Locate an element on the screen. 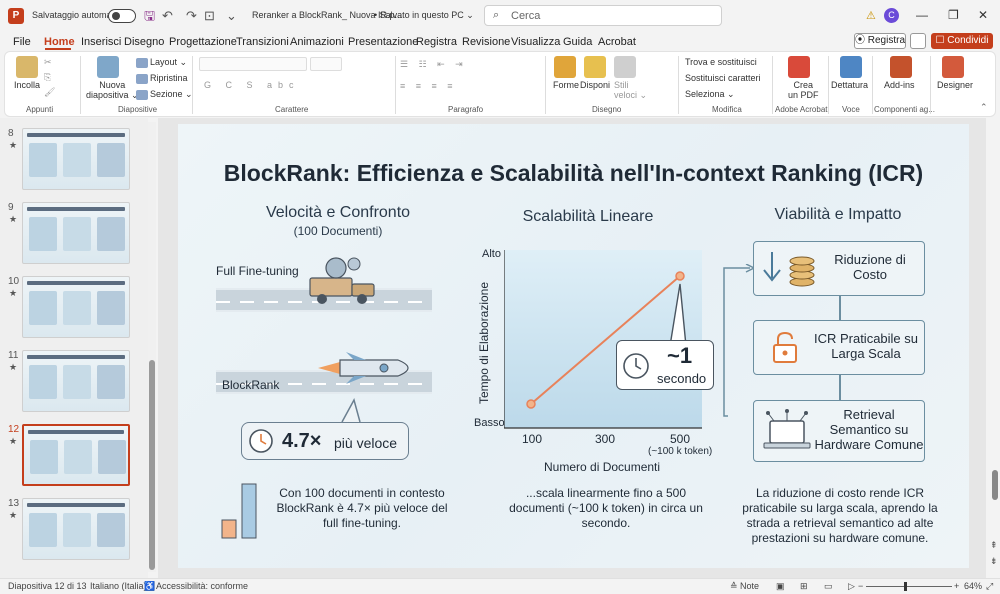 This screenshot has height=594, width=1000. tab-transizioni: Transizioni is located at coordinates (262, 42).